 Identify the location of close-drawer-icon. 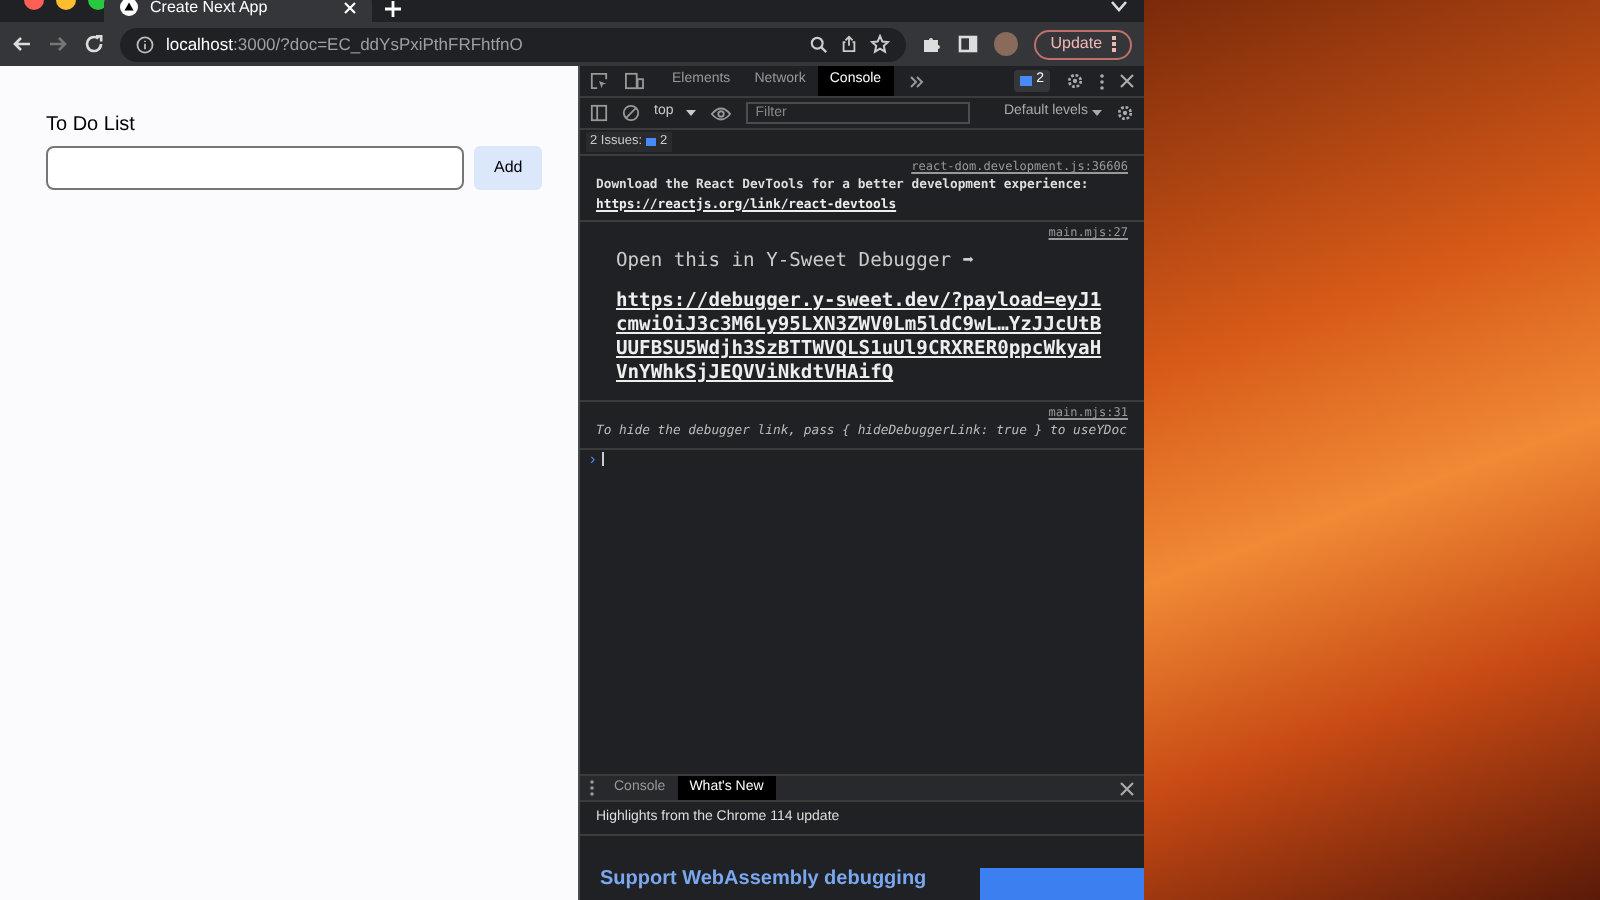
(1127, 788).